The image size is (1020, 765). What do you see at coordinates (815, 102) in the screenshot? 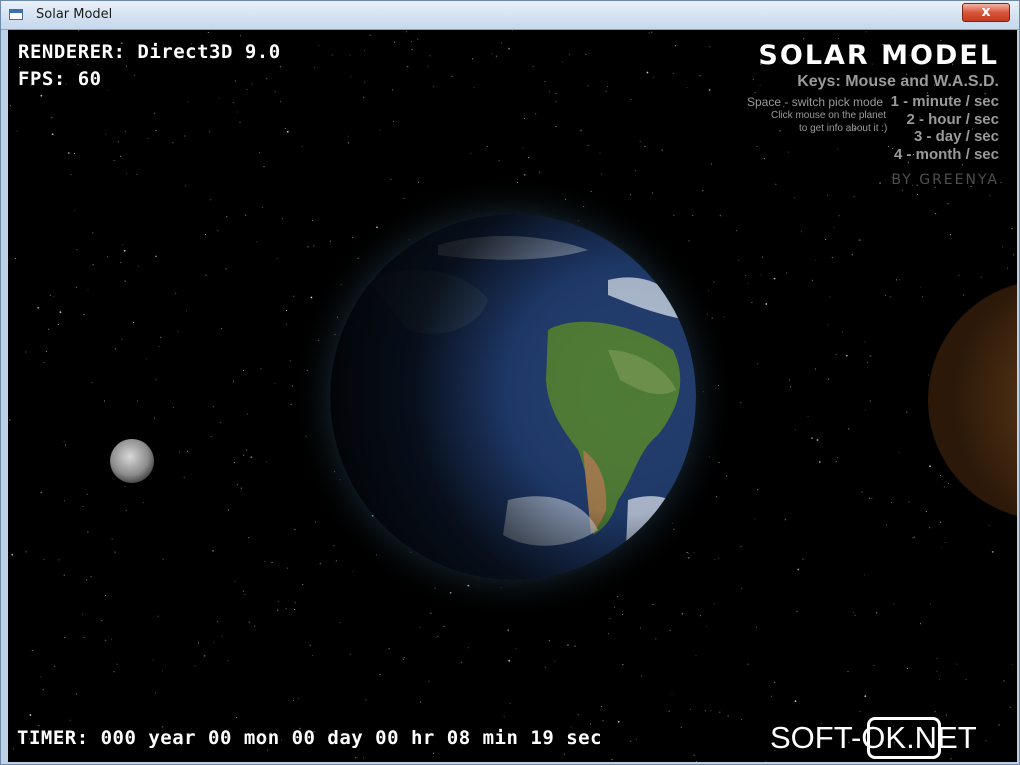
I see `space-hint: Space - switch pick mode` at bounding box center [815, 102].